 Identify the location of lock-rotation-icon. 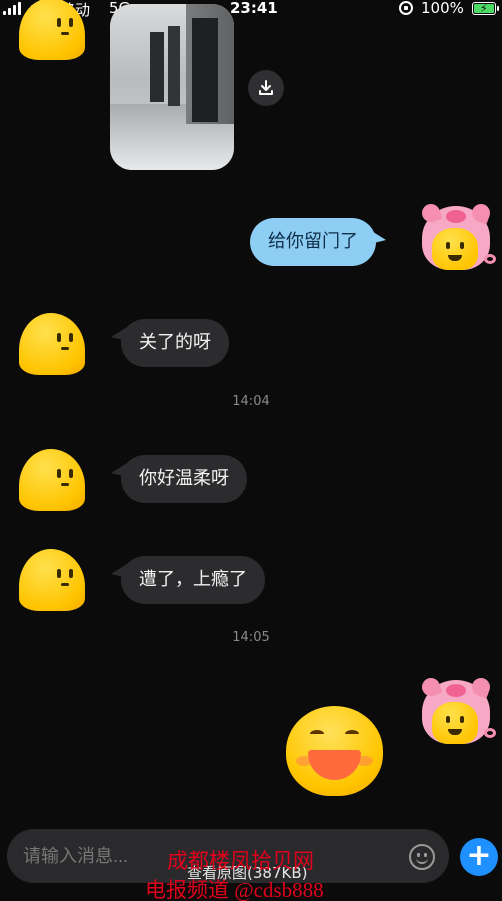
(406, 8).